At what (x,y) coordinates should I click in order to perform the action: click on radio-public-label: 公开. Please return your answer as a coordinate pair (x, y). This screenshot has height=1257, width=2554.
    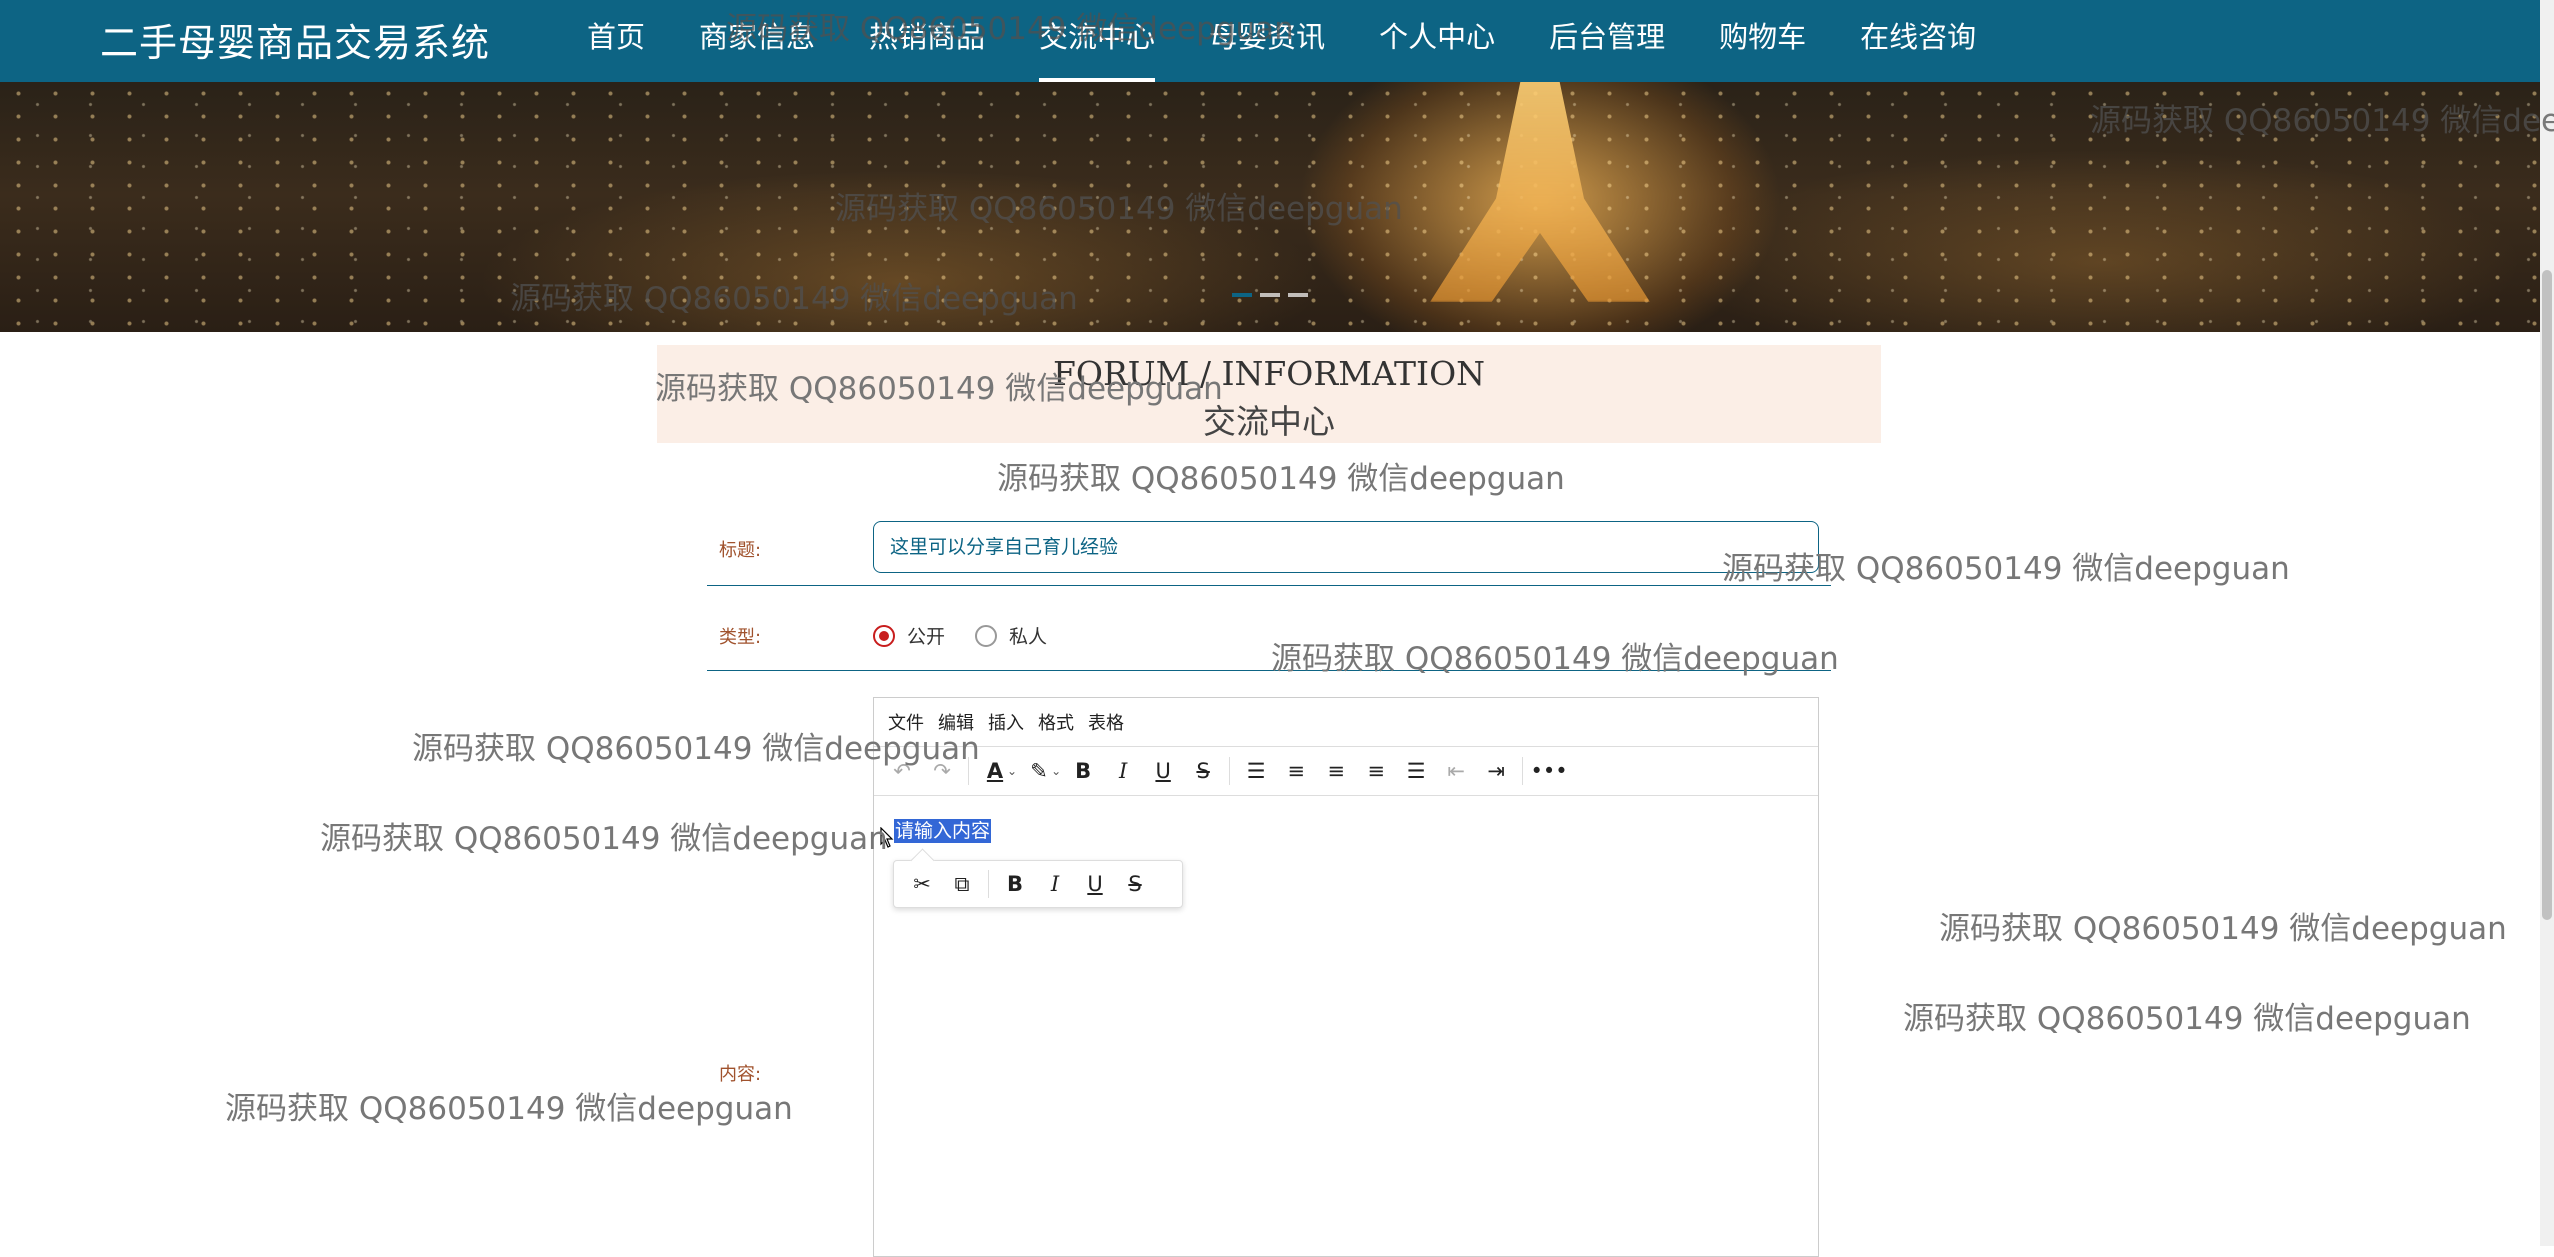
    Looking at the image, I should click on (926, 635).